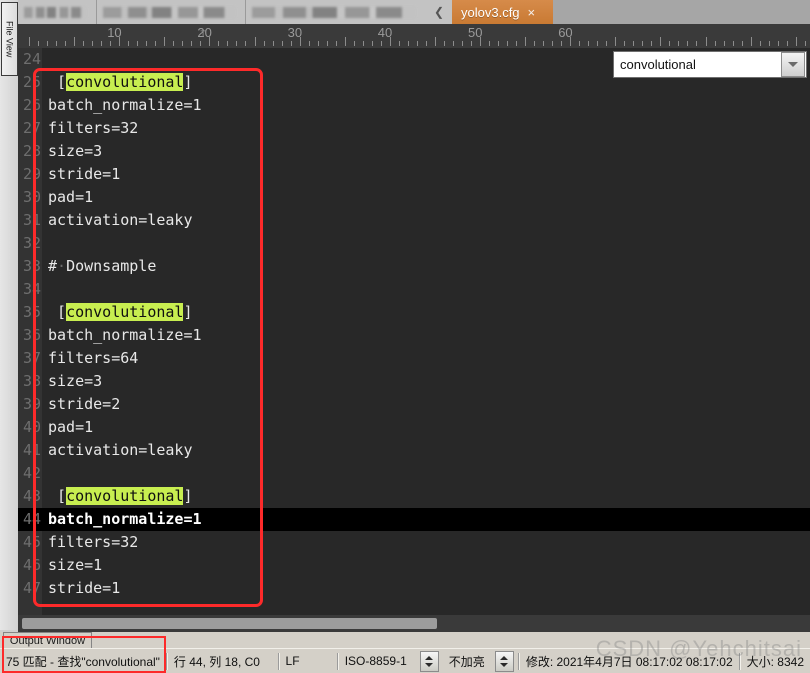  Describe the element at coordinates (414, 450) in the screenshot. I see `code-line: 41 activation=leaky` at that location.